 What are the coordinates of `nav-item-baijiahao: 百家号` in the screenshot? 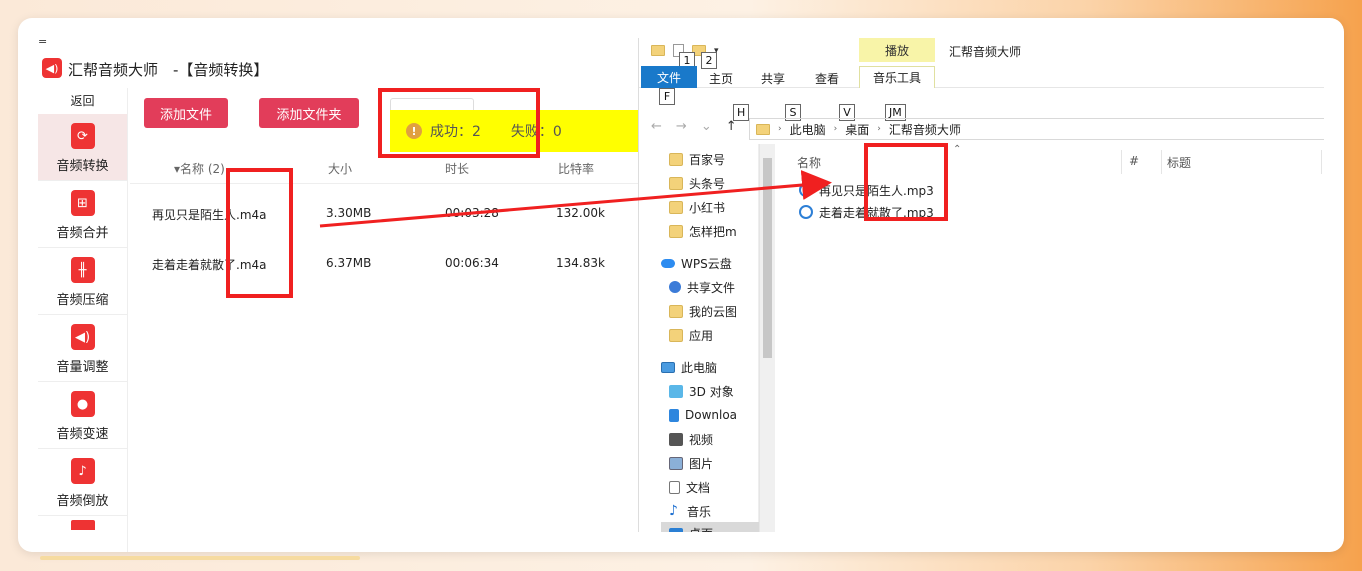 It's located at (714, 159).